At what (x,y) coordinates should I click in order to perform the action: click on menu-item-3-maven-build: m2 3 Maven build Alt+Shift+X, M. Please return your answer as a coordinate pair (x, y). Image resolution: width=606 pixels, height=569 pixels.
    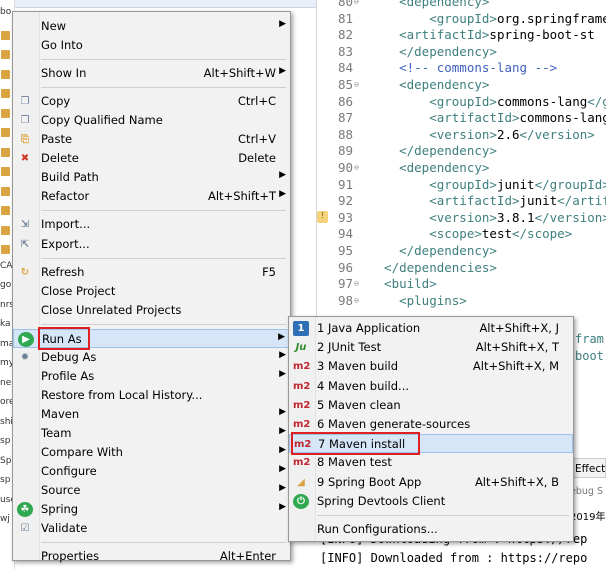
    Looking at the image, I should click on (431, 366).